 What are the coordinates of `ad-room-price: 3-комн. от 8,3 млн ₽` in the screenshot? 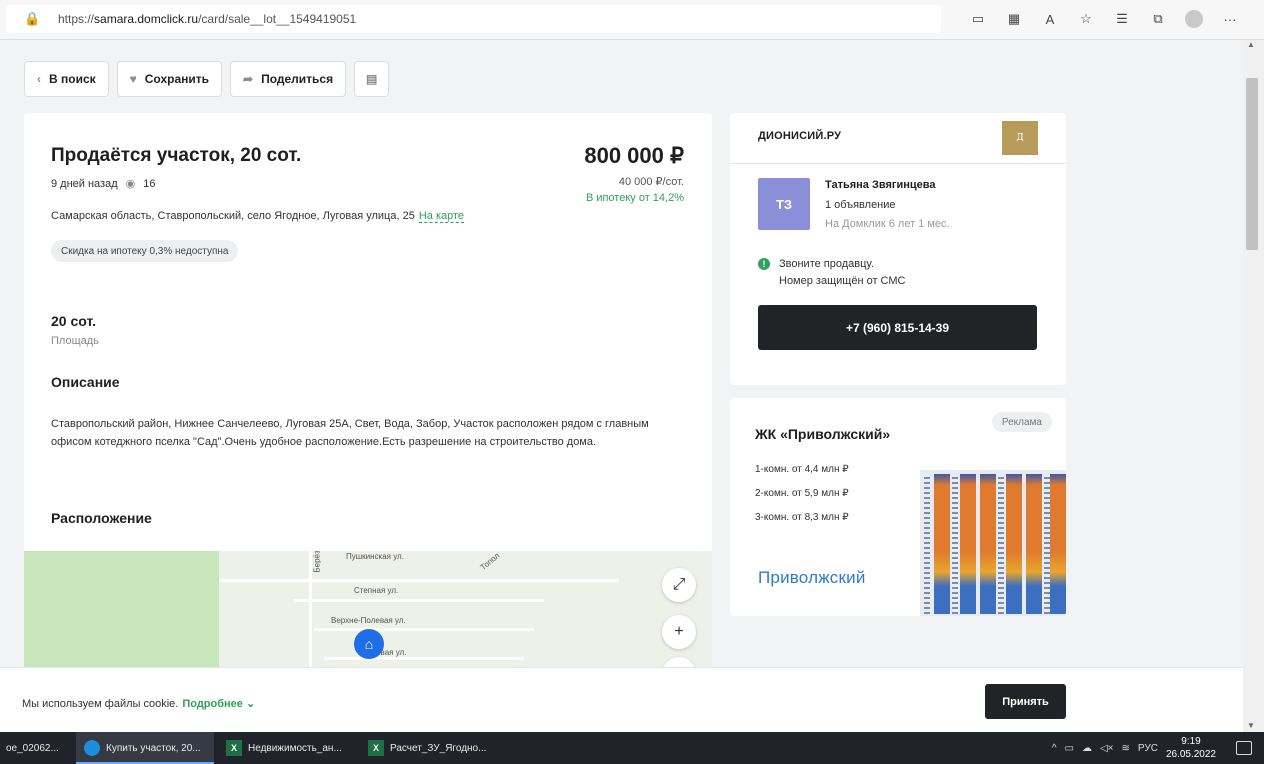 It's located at (802, 517).